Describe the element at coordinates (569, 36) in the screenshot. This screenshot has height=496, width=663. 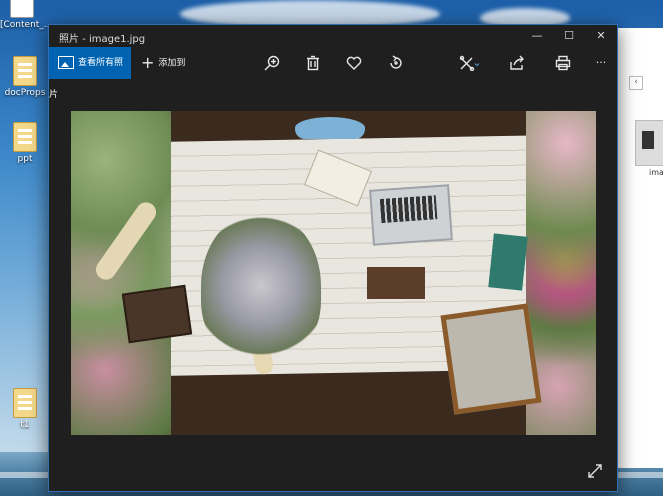
I see `maximize-button: ☐` at that location.